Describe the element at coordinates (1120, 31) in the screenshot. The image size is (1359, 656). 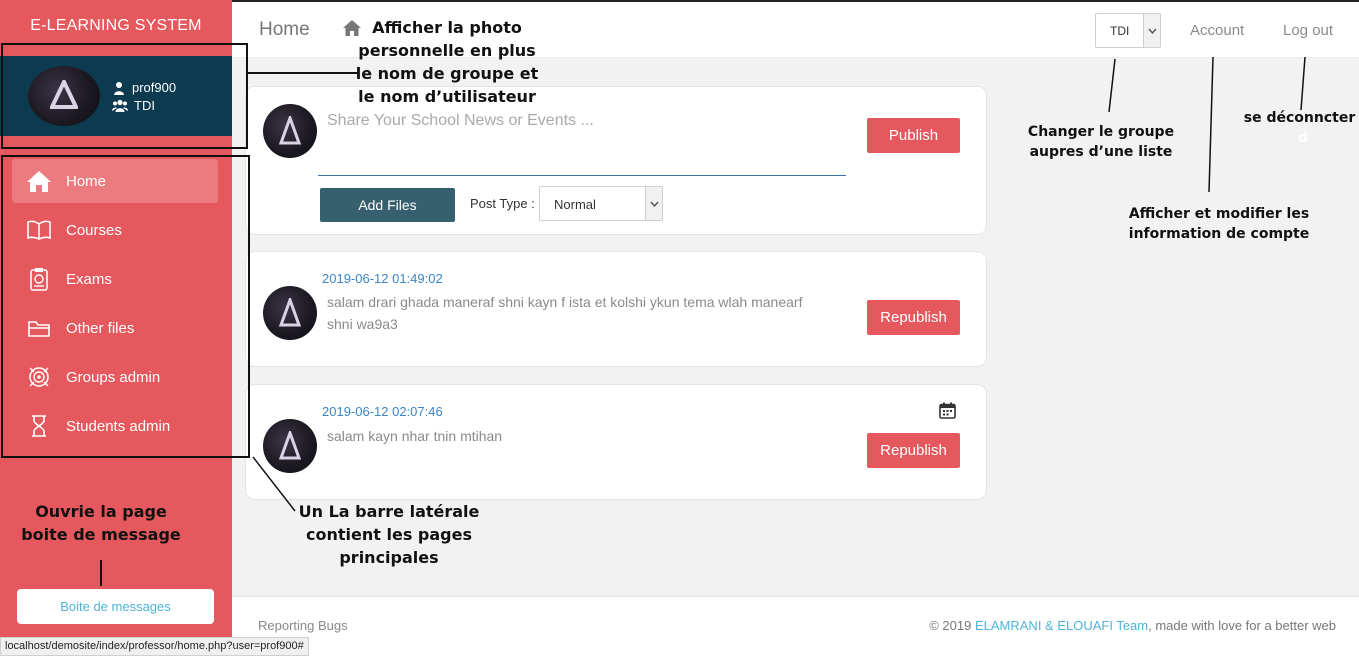
I see `group-select-value: TDI` at that location.